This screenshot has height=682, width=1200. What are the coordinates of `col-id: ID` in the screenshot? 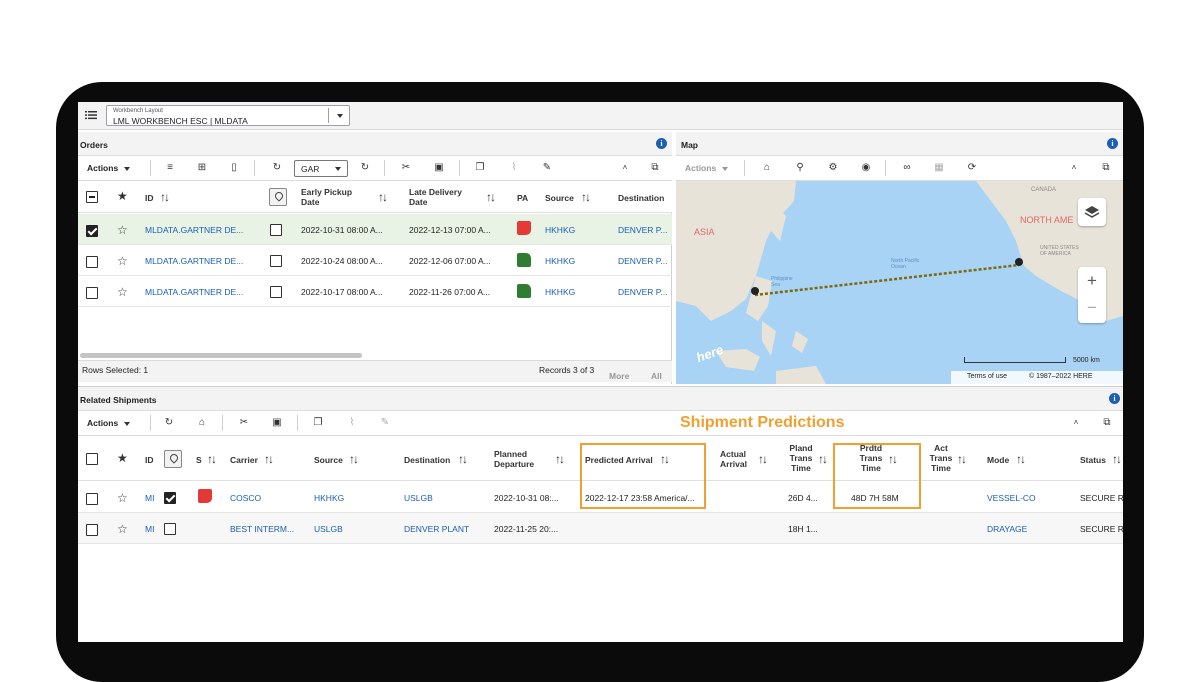 It's located at (149, 460).